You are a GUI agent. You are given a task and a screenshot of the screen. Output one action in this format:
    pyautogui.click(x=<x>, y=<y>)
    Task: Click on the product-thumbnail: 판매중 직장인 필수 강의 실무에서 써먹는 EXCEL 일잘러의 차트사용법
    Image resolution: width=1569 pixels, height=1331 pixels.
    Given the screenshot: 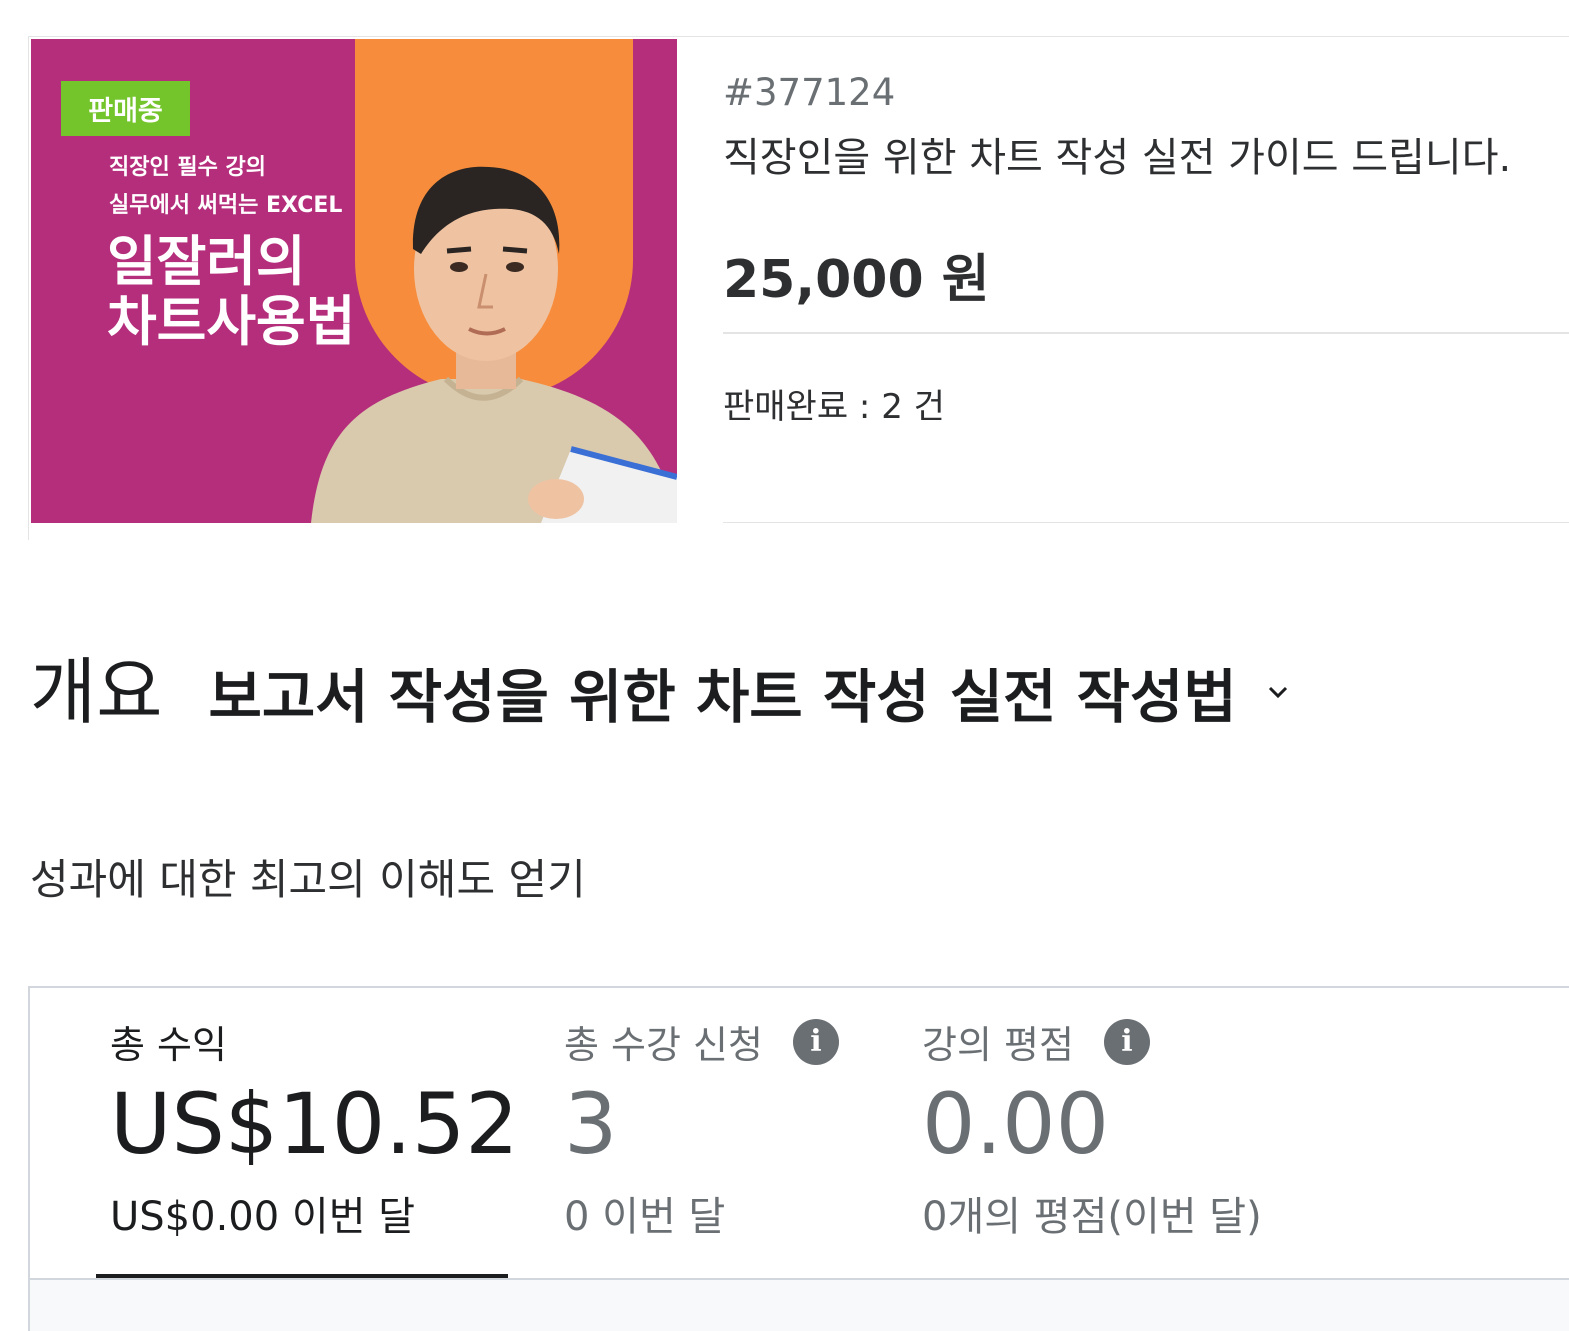 What is the action you would take?
    pyautogui.click(x=354, y=281)
    